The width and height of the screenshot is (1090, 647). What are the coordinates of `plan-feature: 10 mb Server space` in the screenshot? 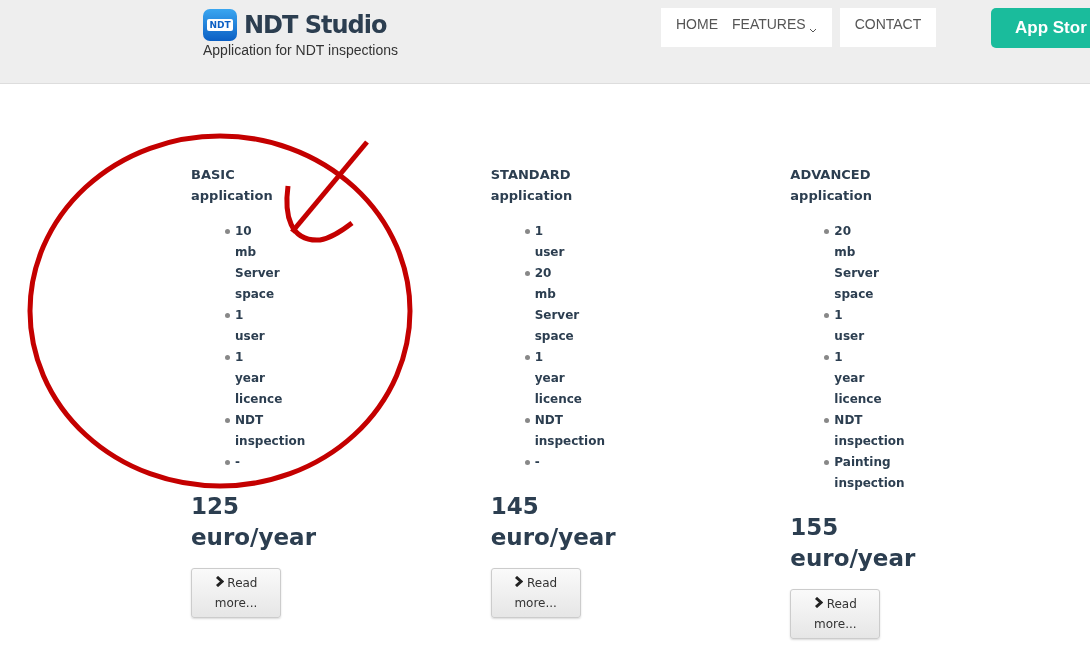 It's located at (257, 263).